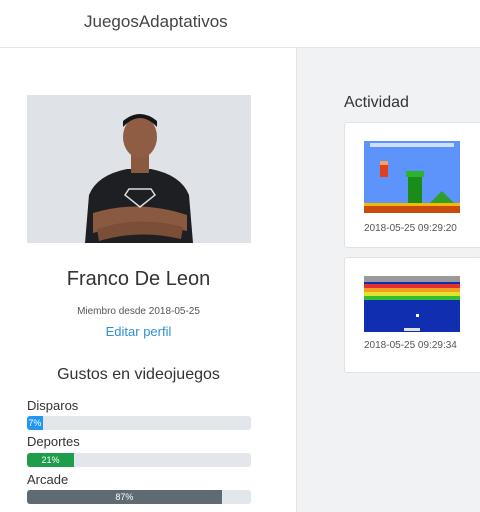  I want to click on platformer-game-thumbnail-icon, so click(412, 177).